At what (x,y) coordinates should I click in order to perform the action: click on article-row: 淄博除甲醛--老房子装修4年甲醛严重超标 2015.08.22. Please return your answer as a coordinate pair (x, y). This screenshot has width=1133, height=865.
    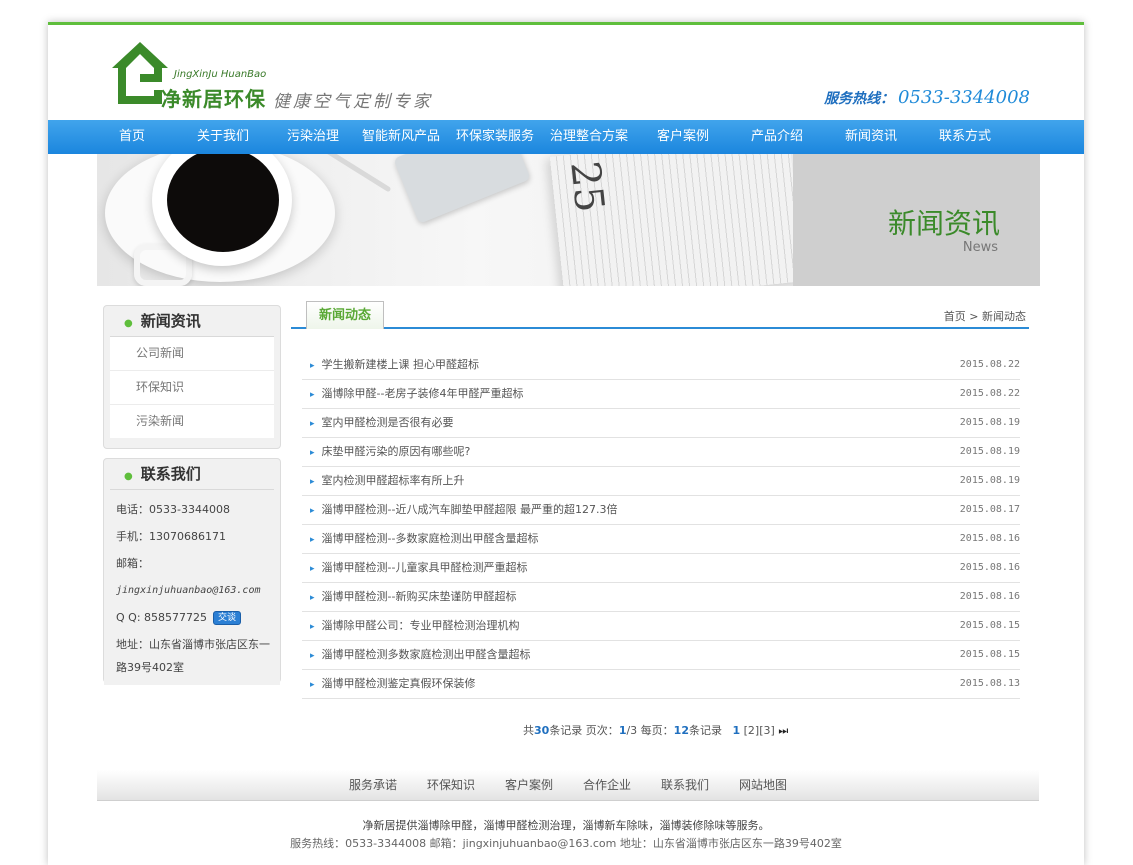
    Looking at the image, I should click on (661, 394).